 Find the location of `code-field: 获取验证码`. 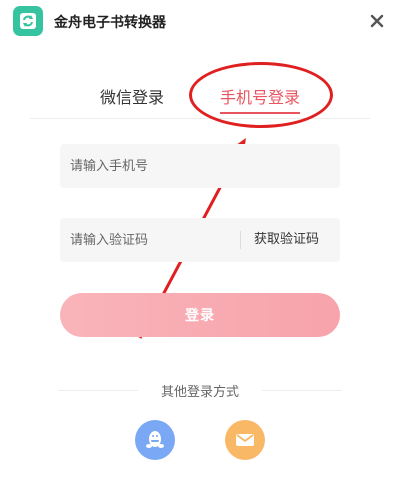

code-field: 获取验证码 is located at coordinates (200, 241).